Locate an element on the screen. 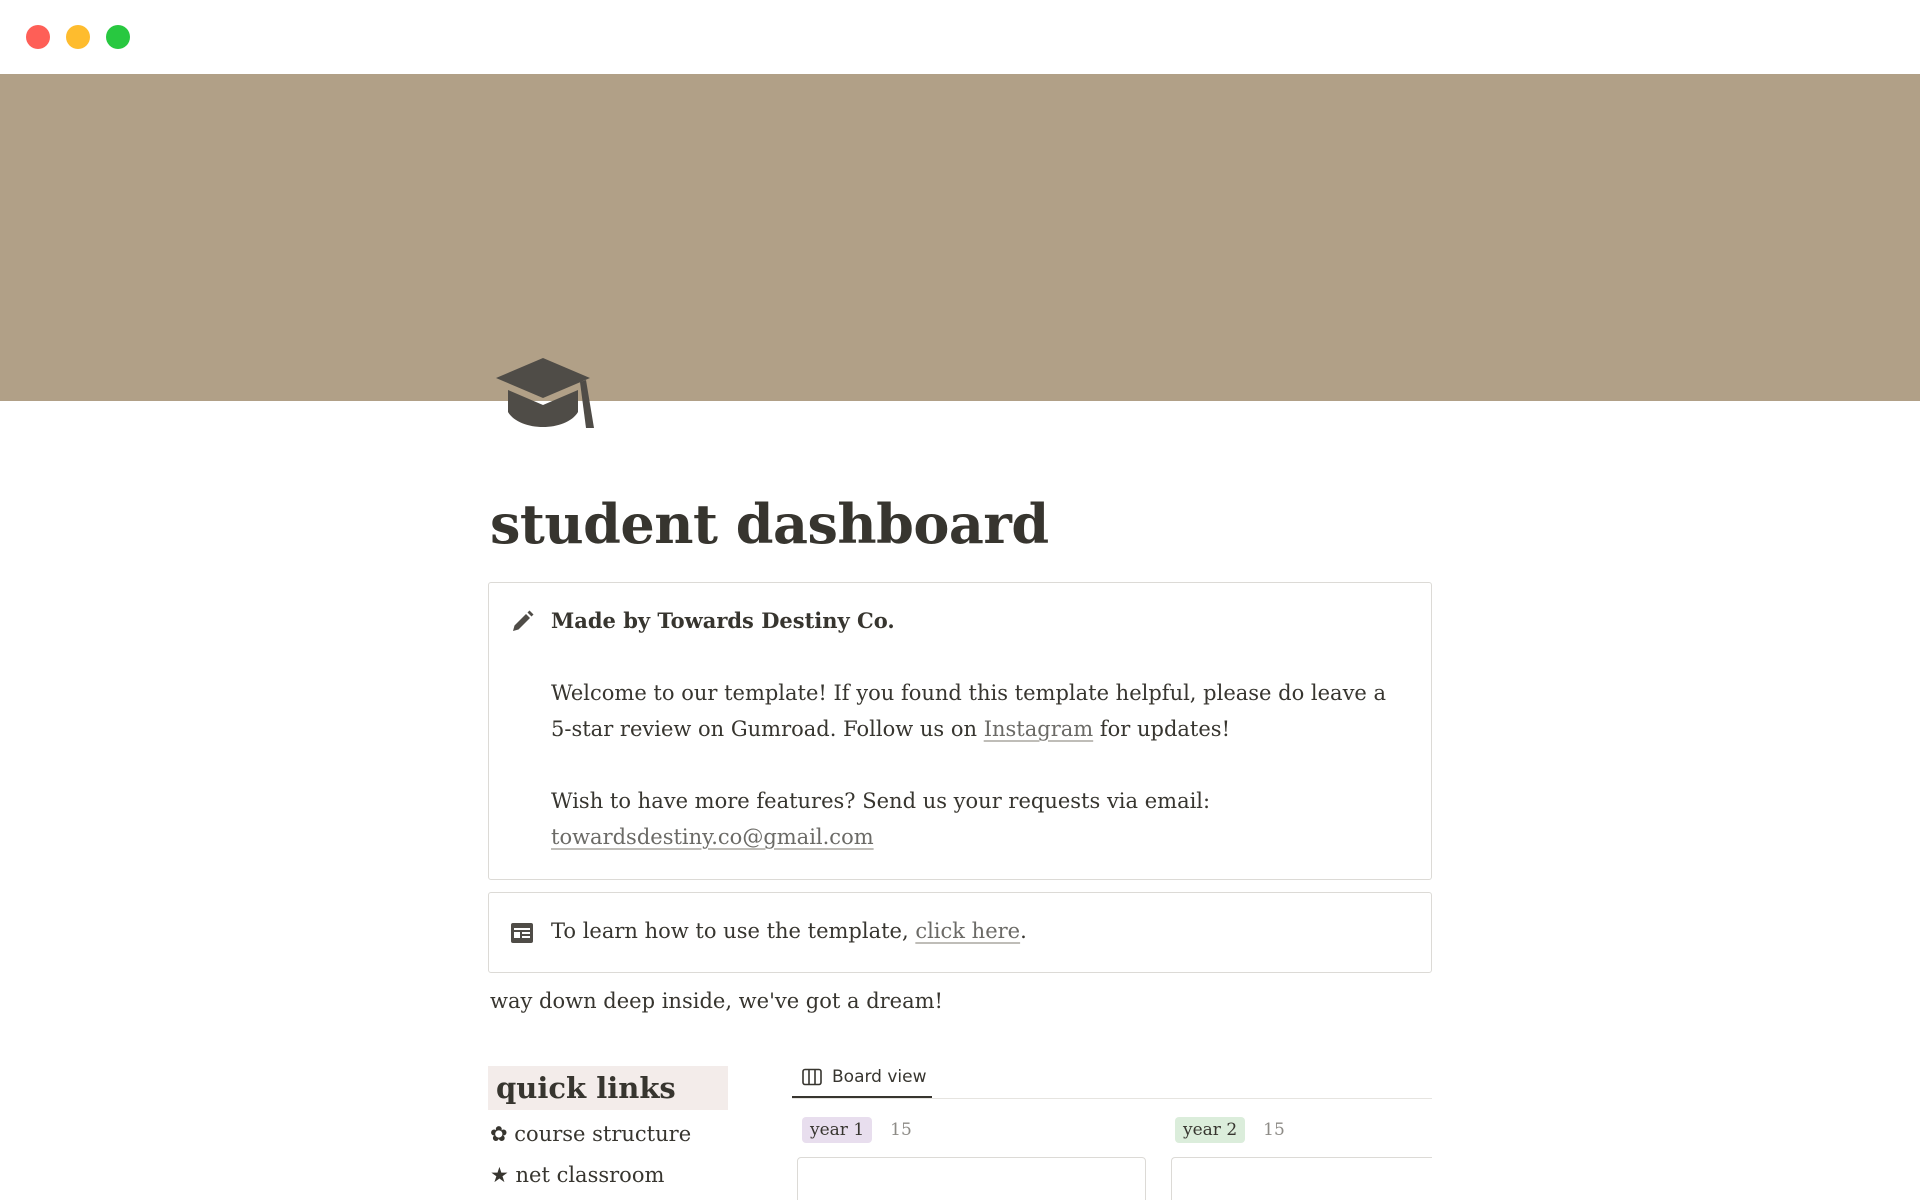 The height and width of the screenshot is (1200, 1920). tab-board-view: Board view is located at coordinates (862, 1077).